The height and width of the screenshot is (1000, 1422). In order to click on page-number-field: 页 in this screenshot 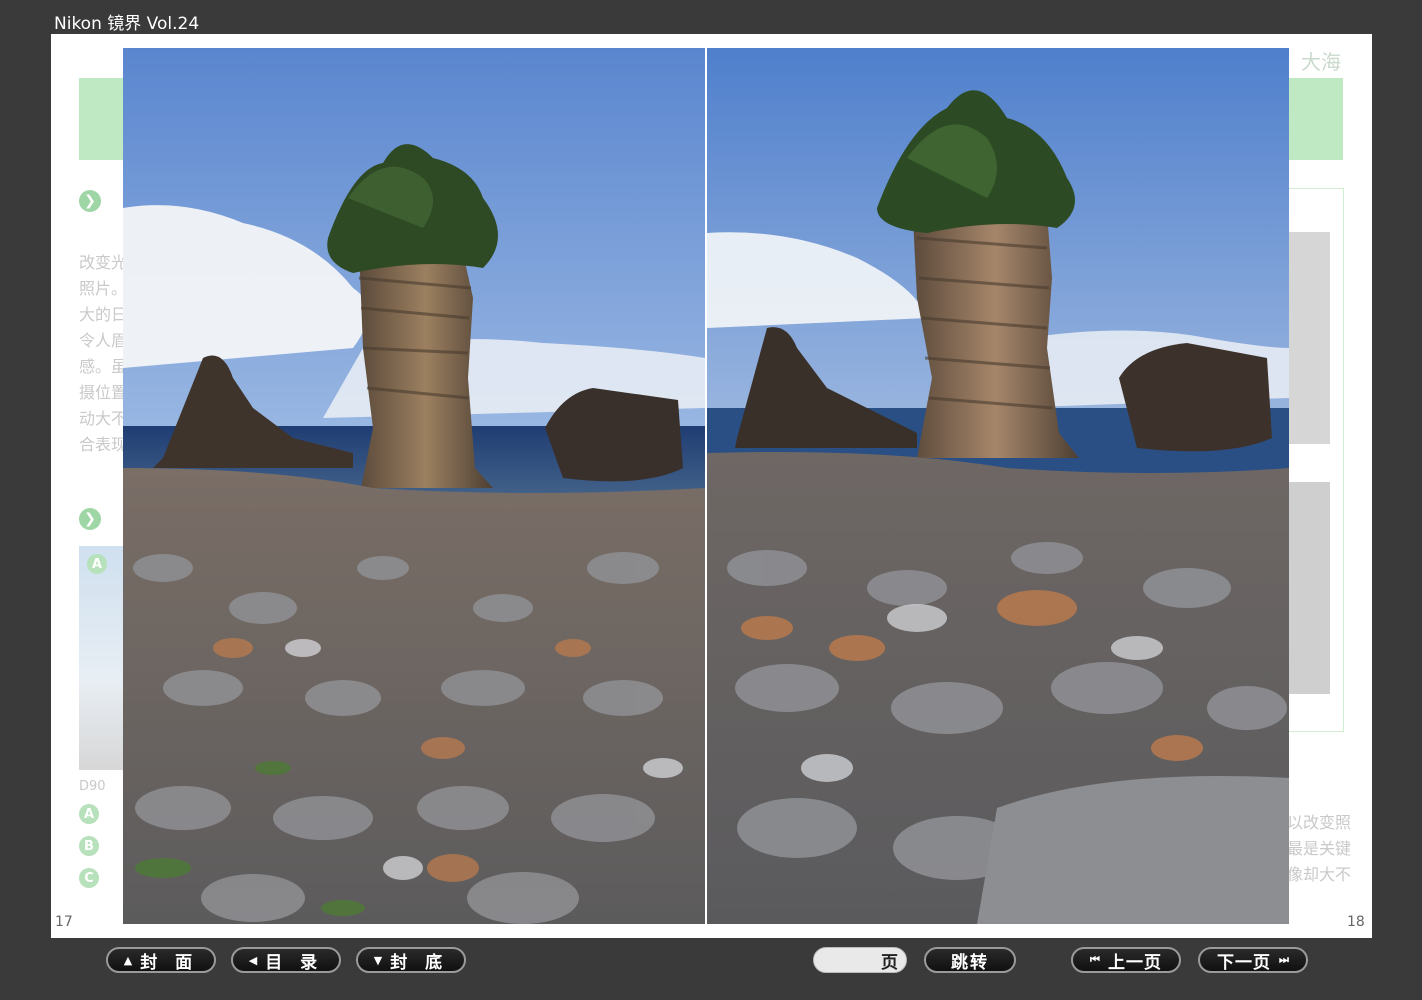, I will do `click(860, 960)`.